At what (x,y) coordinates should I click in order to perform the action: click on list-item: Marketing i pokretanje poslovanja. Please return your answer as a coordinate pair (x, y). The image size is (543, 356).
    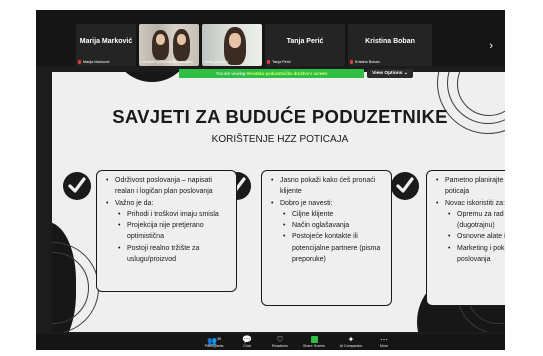
    Looking at the image, I should click on (476, 254).